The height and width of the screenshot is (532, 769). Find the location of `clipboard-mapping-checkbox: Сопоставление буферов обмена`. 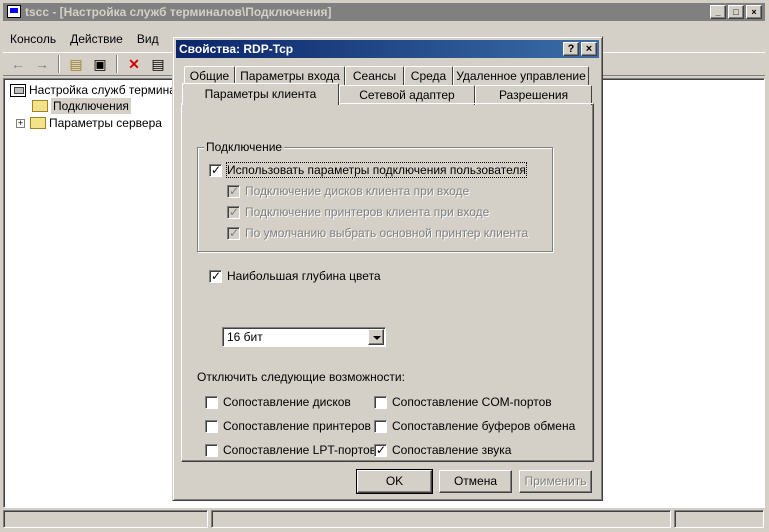

clipboard-mapping-checkbox: Сопоставление буферов обмена is located at coordinates (474, 426).